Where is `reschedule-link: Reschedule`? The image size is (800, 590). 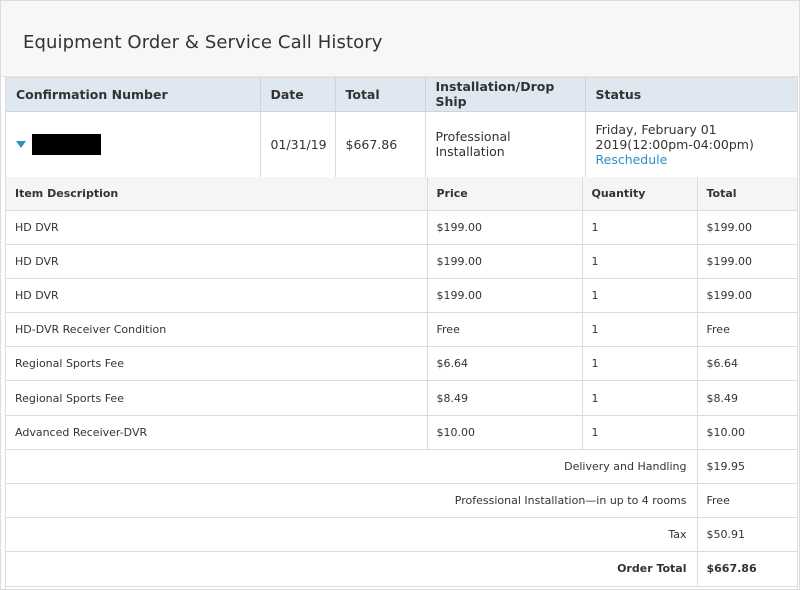
reschedule-link: Reschedule is located at coordinates (692, 159).